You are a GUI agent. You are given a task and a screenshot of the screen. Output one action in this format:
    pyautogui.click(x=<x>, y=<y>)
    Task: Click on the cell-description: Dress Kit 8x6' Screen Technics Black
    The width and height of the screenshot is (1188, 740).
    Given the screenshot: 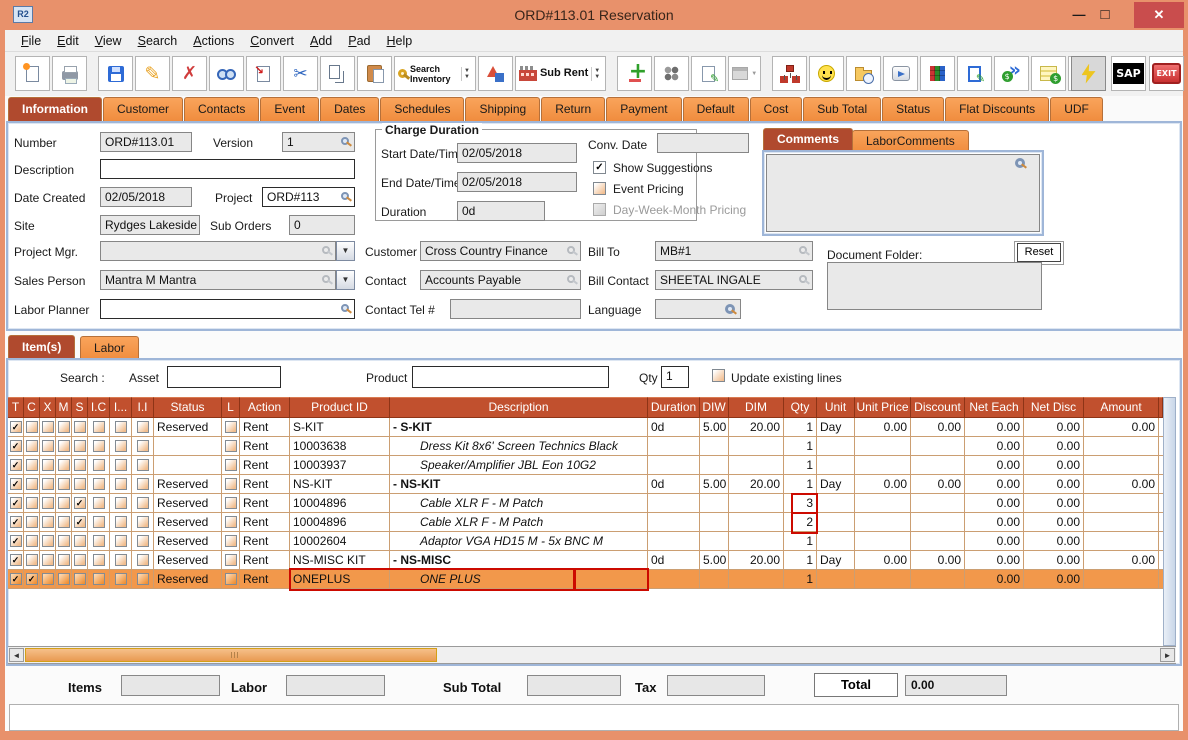 What is the action you would take?
    pyautogui.click(x=519, y=446)
    